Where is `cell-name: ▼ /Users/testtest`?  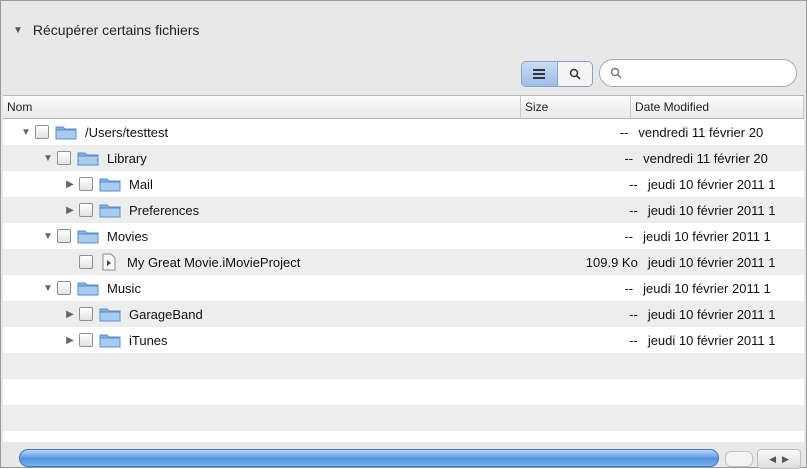
cell-name: ▼ /Users/testtest is located at coordinates (265, 132).